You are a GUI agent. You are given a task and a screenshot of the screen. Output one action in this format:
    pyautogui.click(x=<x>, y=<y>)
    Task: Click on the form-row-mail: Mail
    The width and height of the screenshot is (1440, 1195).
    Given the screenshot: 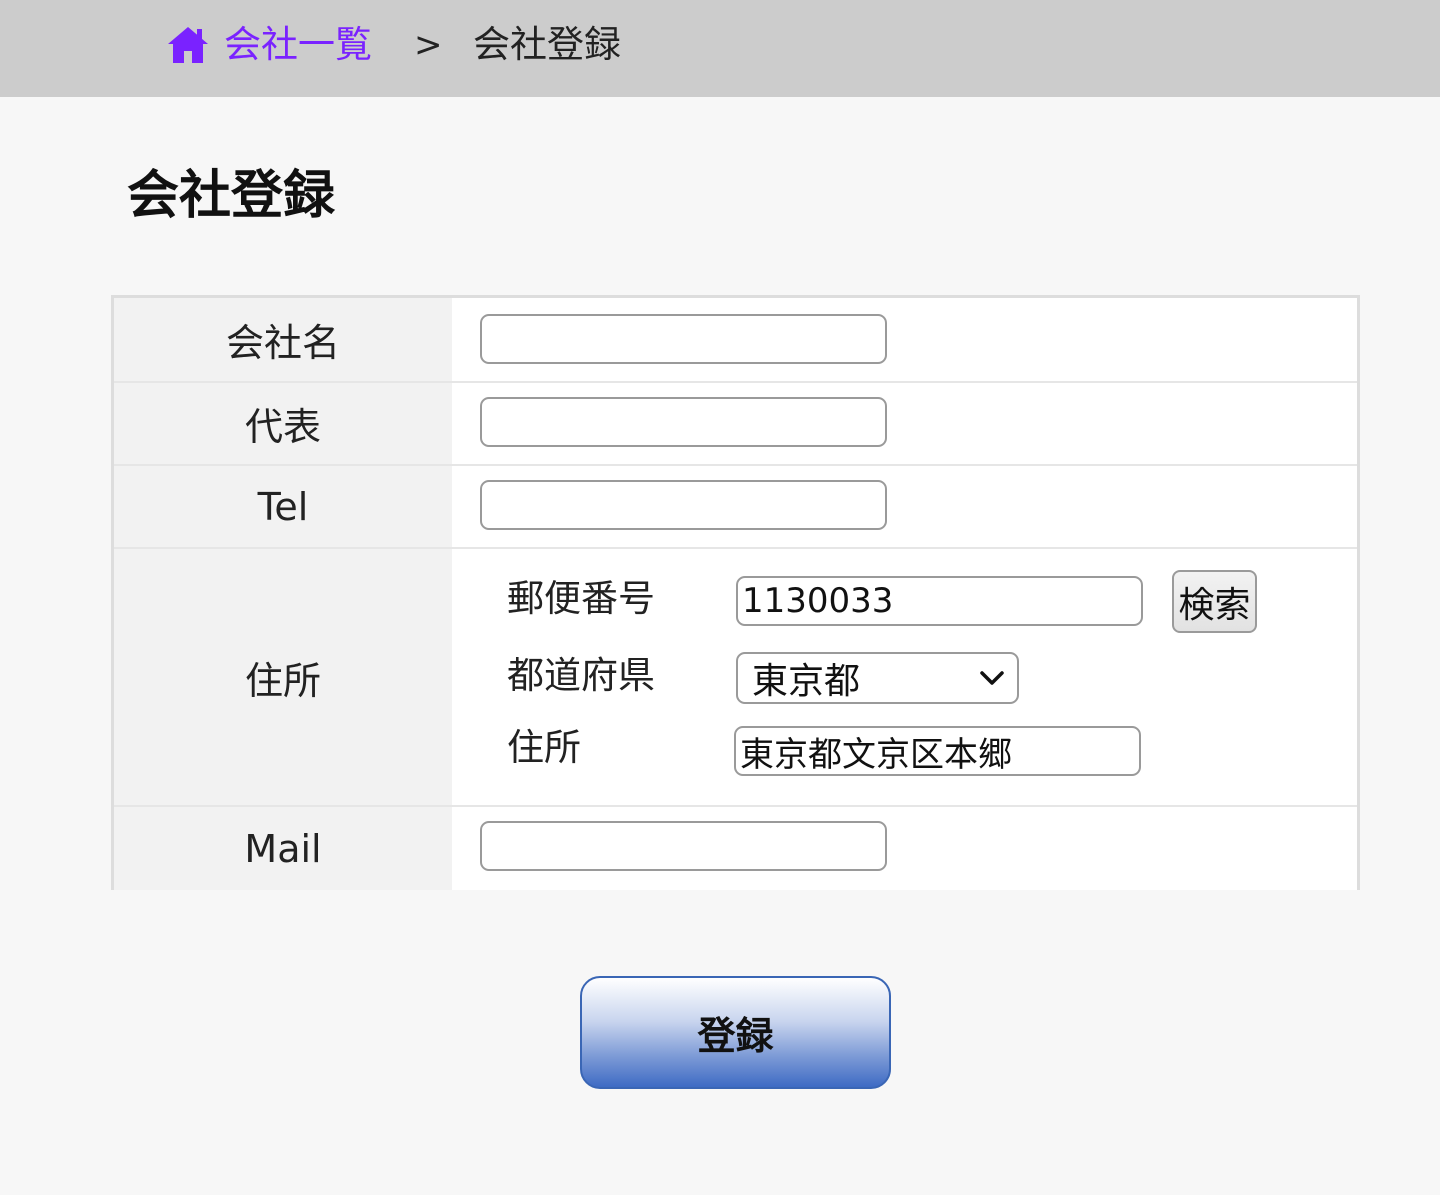 What is the action you would take?
    pyautogui.click(x=735, y=848)
    